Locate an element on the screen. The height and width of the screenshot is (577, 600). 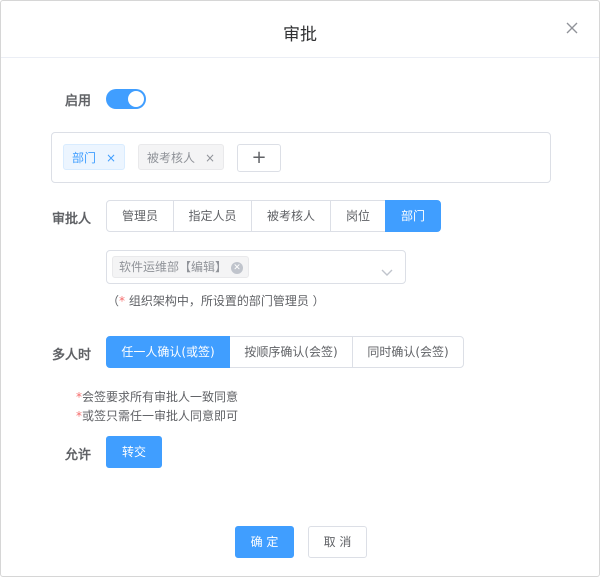
multi-approver-label: 多人时 is located at coordinates (72, 355).